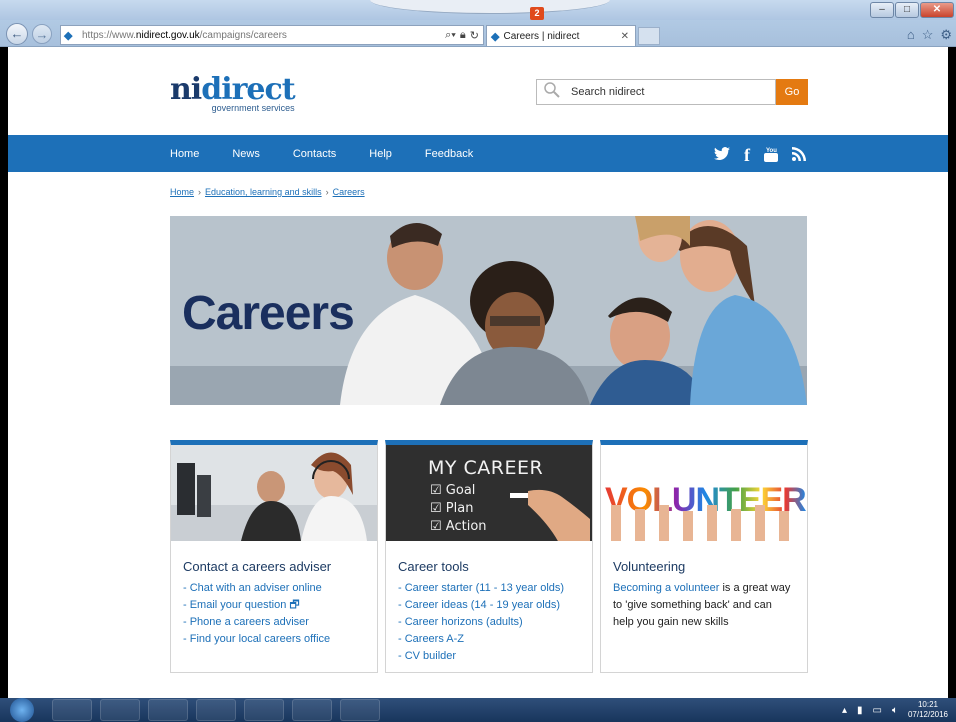 This screenshot has height=722, width=956. I want to click on card-image-call-centre, so click(274, 493).